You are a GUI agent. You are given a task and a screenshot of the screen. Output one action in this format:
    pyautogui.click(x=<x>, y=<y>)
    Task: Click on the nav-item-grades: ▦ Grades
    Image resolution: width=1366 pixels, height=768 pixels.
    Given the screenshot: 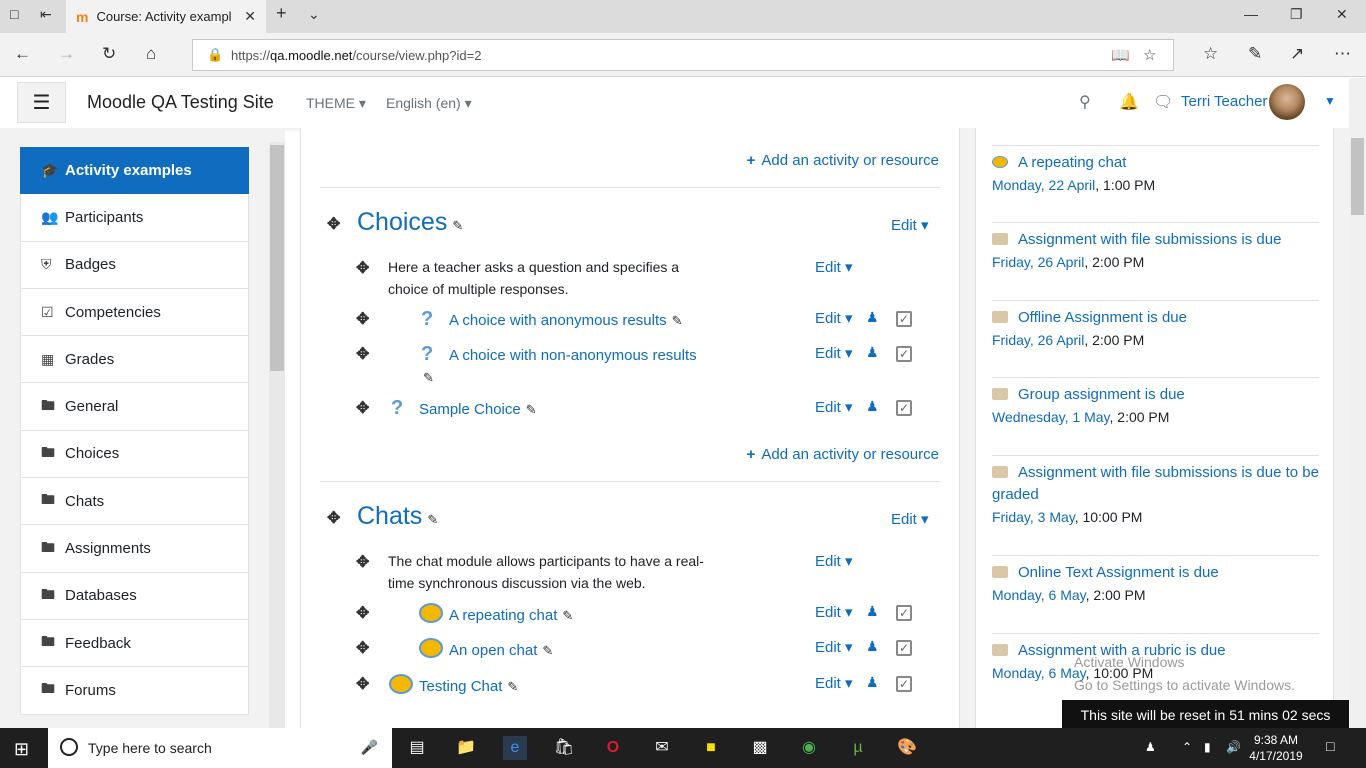 What is the action you would take?
    pyautogui.click(x=134, y=360)
    